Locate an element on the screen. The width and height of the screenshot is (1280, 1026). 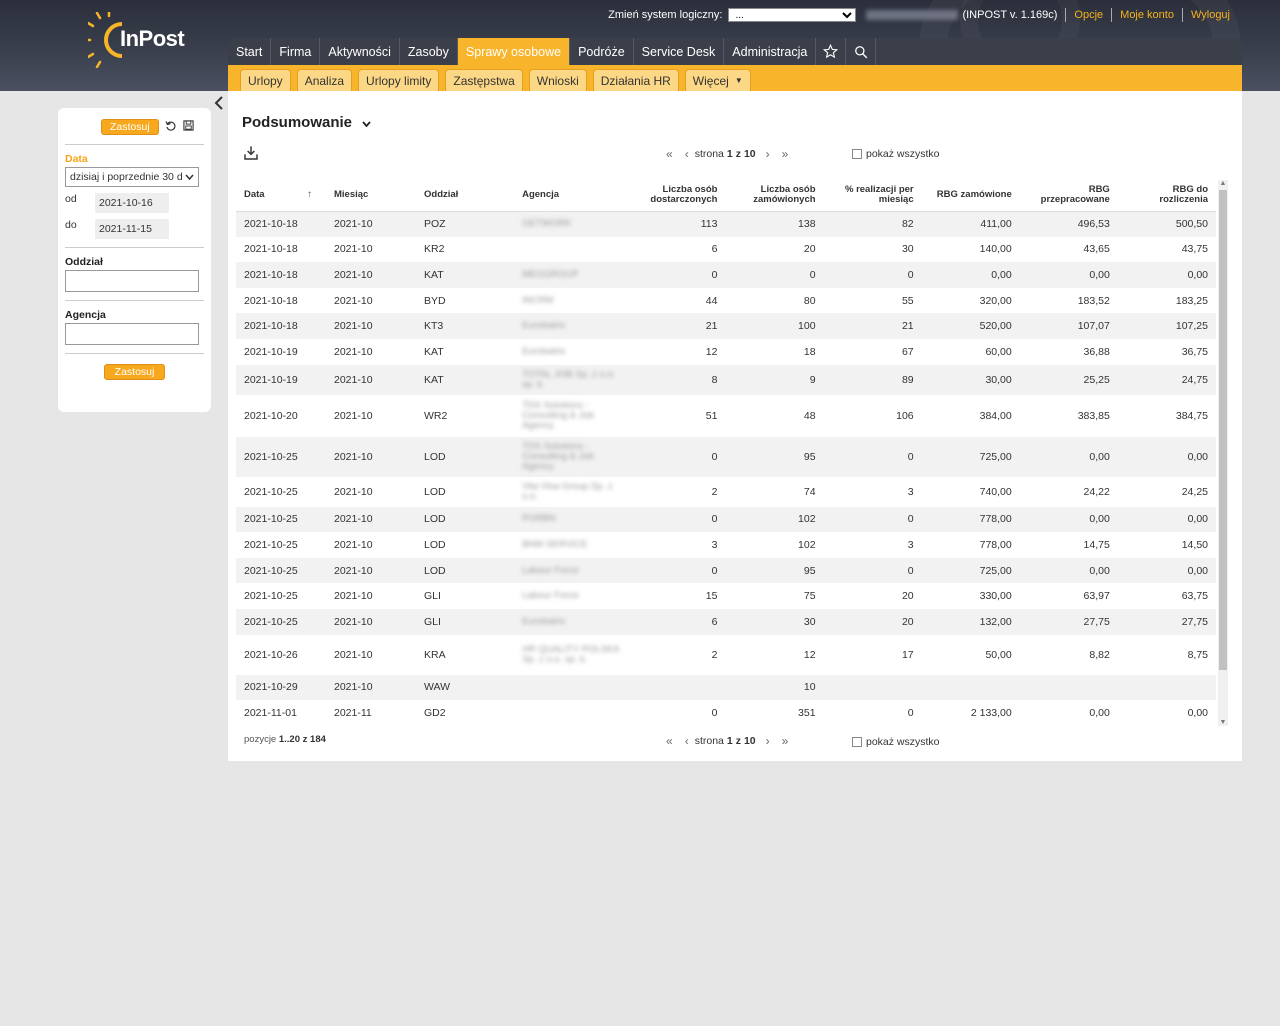
table-cell: Eurobatrix is located at coordinates (544, 621).